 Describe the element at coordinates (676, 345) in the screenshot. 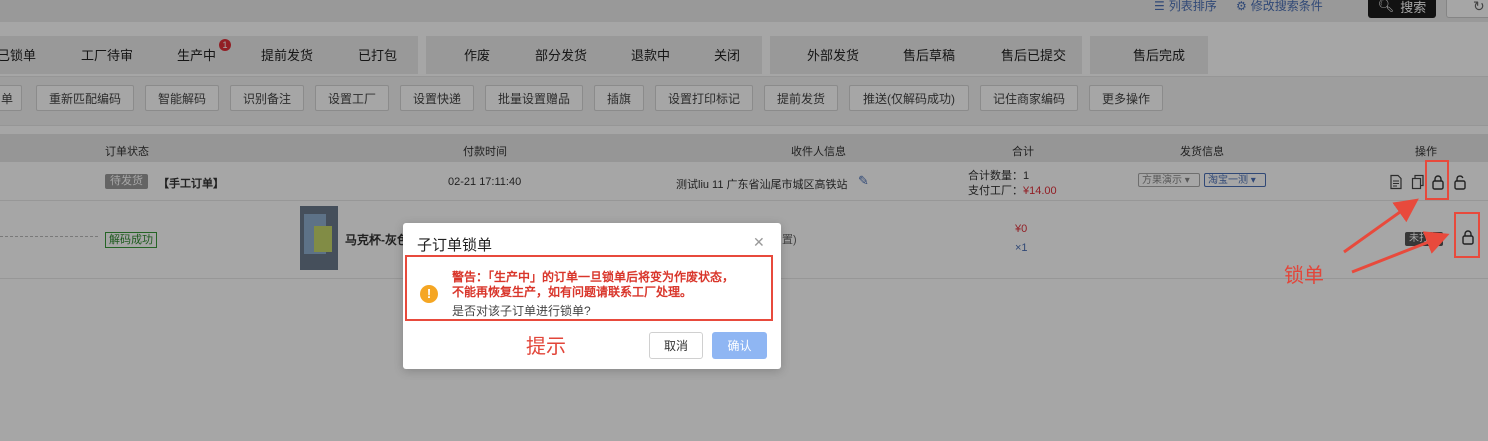

I see `cancel-button: 取消` at that location.